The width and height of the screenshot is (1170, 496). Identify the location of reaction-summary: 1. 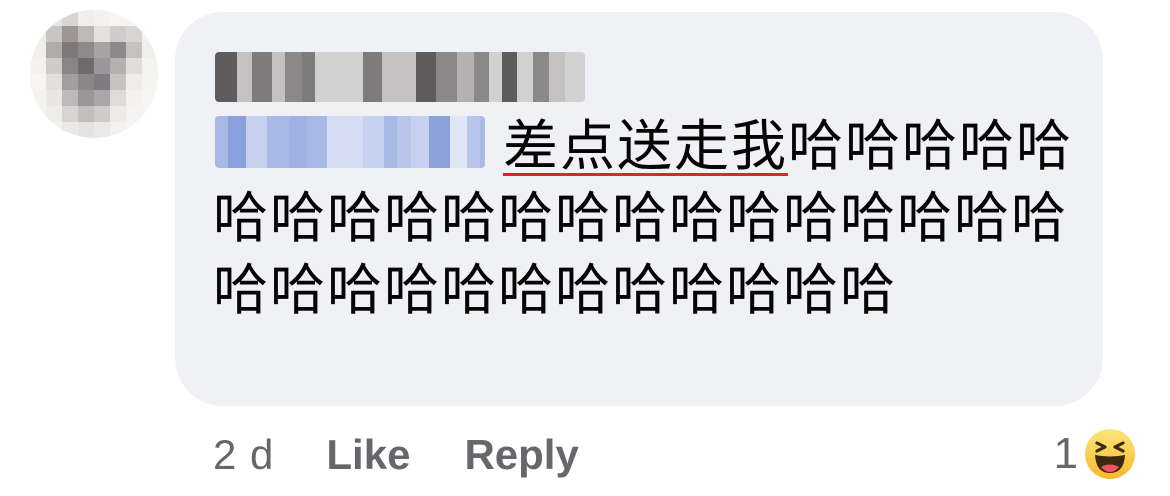
(1095, 454).